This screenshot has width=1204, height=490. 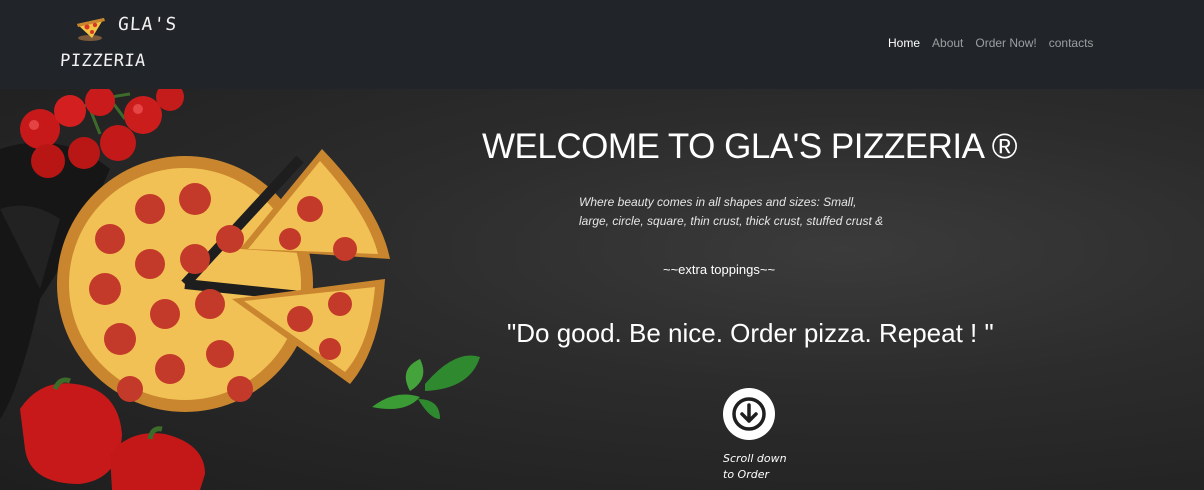 What do you see at coordinates (147, 24) in the screenshot?
I see `brand-name-line1: GLA'S` at bounding box center [147, 24].